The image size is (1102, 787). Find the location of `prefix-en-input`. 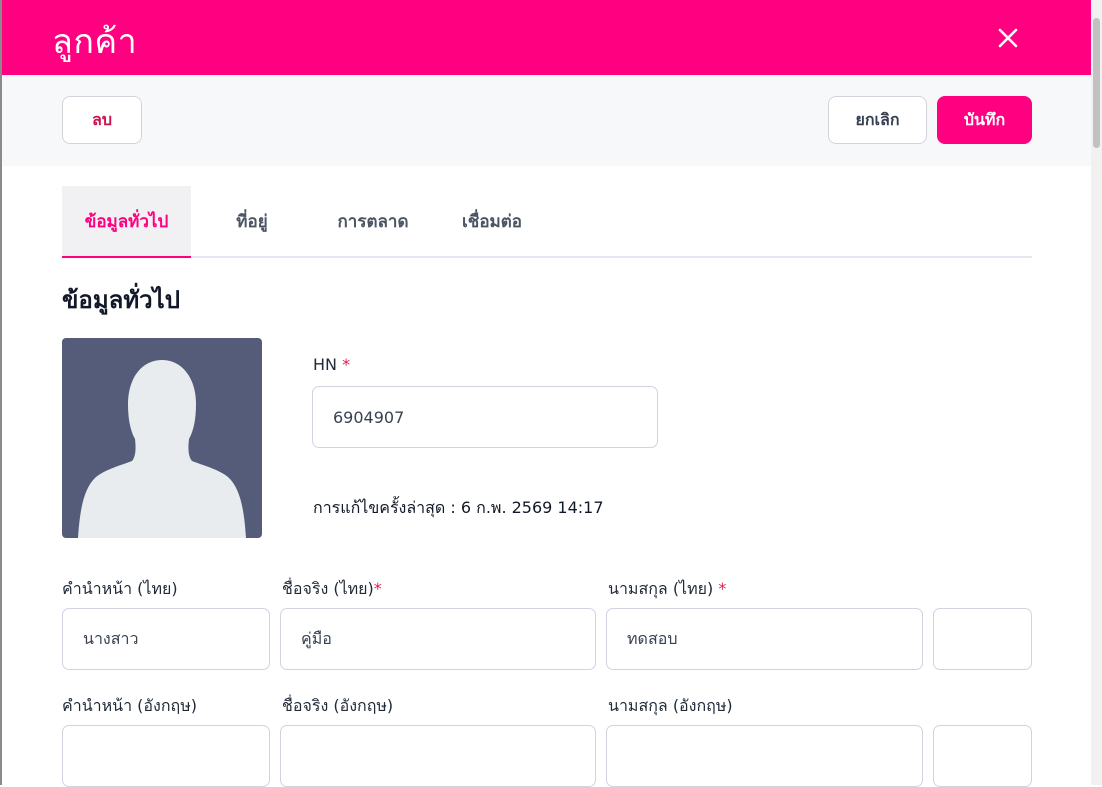

prefix-en-input is located at coordinates (166, 756).